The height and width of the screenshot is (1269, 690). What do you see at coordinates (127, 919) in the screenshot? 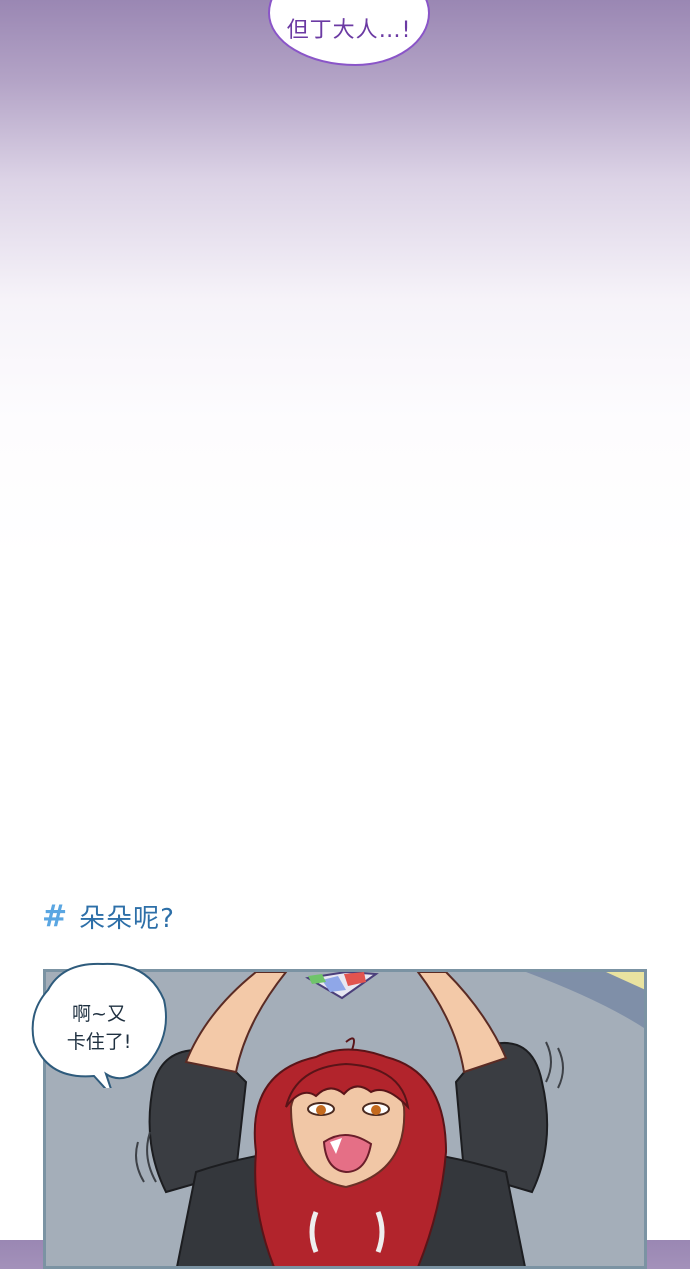
I see `section-title: 朵朵呢?` at bounding box center [127, 919].